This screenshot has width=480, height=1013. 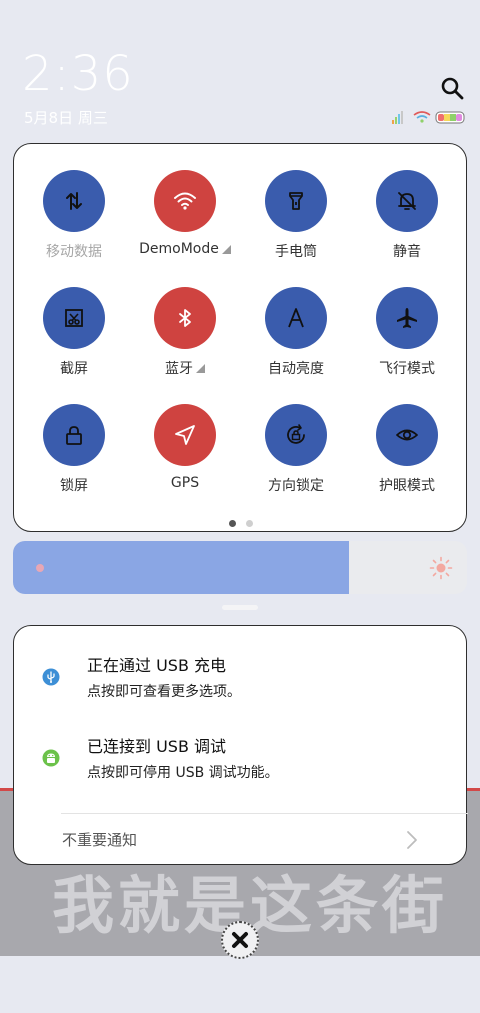 I want to click on chevron-right-icon, so click(x=412, y=840).